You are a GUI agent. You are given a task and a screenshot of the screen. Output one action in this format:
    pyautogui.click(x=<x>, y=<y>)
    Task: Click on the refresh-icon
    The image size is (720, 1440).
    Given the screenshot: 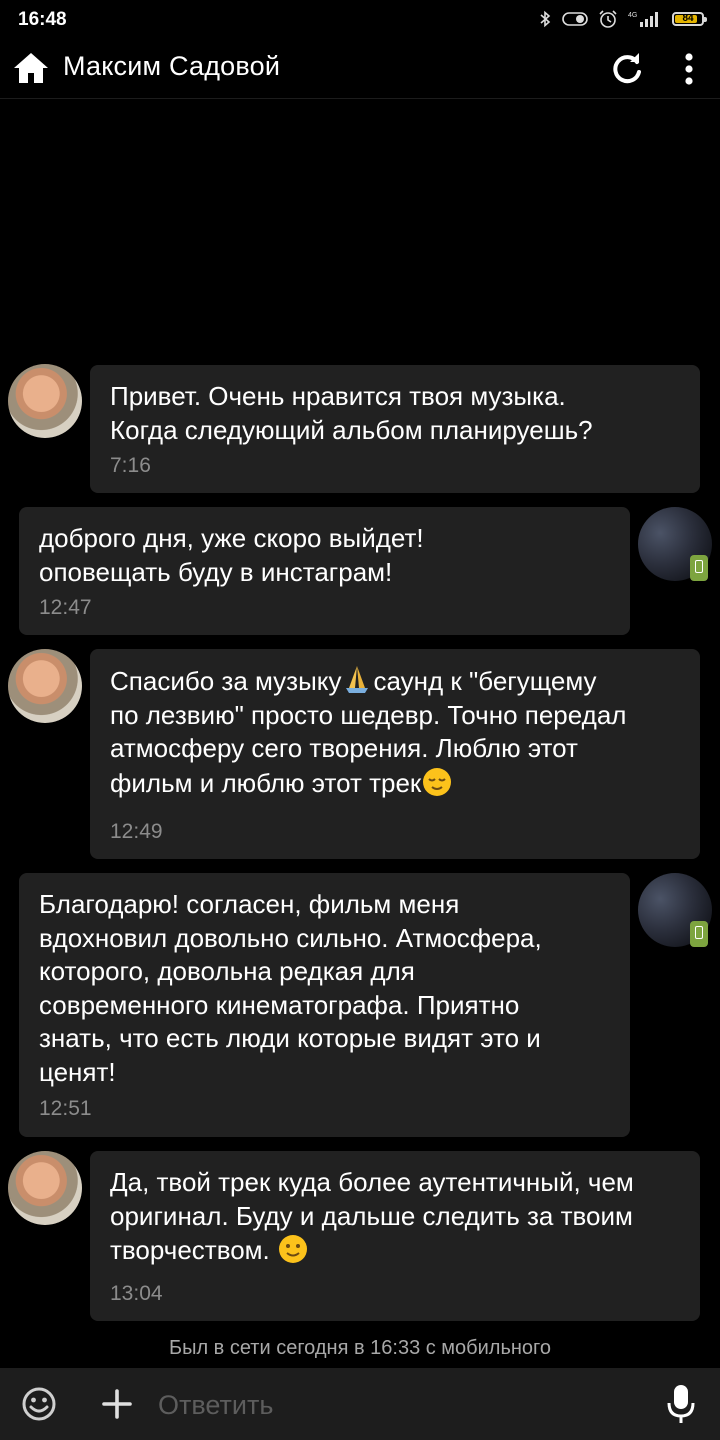 What is the action you would take?
    pyautogui.click(x=627, y=68)
    